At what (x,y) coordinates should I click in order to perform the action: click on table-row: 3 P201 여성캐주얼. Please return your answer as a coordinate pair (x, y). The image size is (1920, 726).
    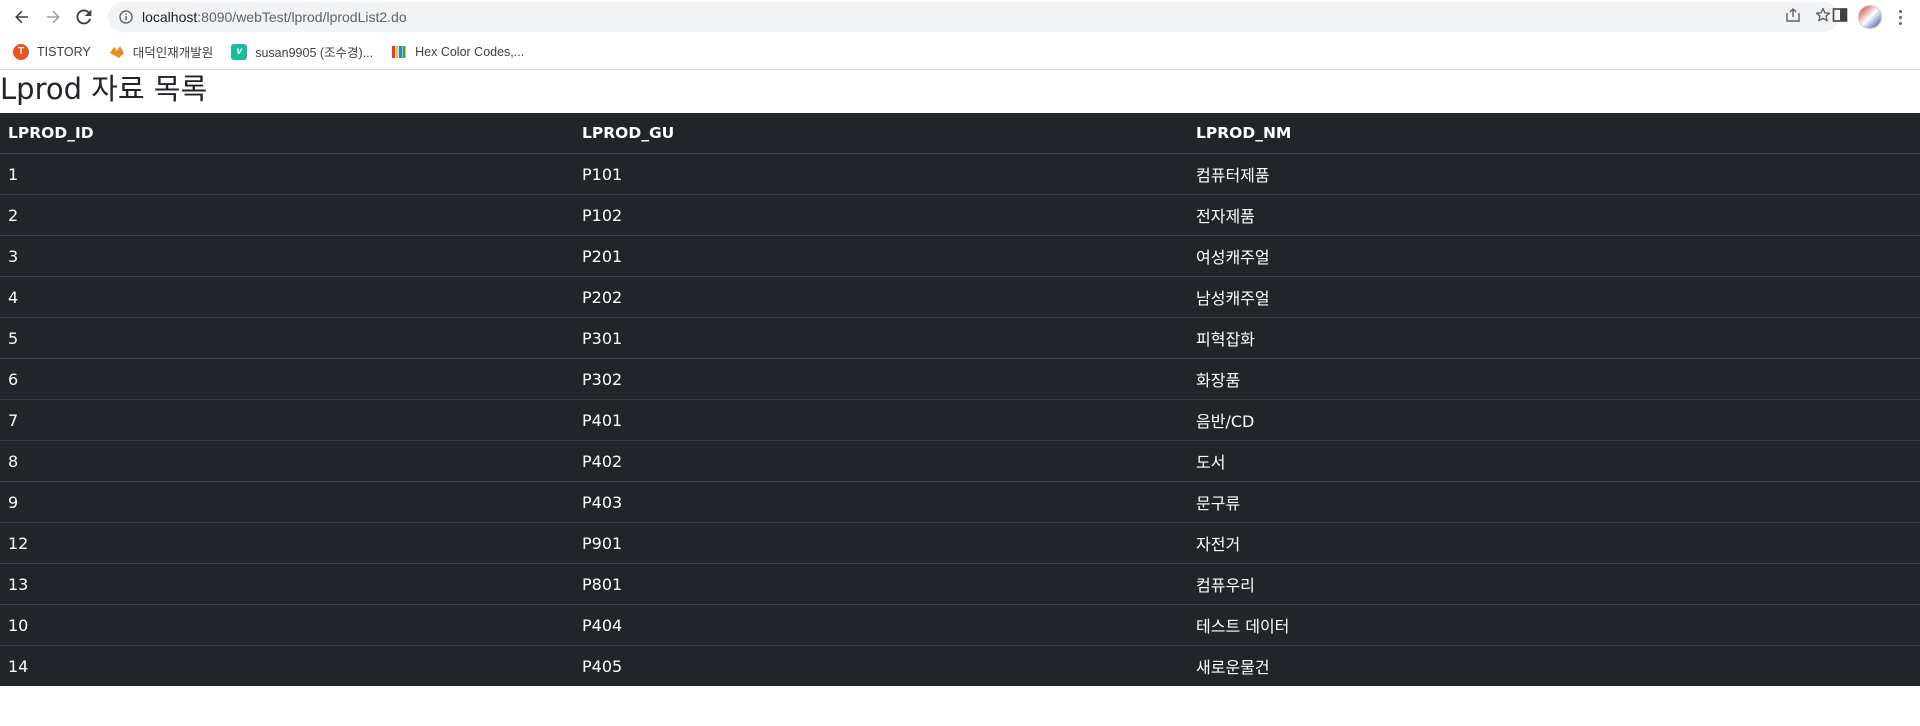
    Looking at the image, I should click on (960, 256).